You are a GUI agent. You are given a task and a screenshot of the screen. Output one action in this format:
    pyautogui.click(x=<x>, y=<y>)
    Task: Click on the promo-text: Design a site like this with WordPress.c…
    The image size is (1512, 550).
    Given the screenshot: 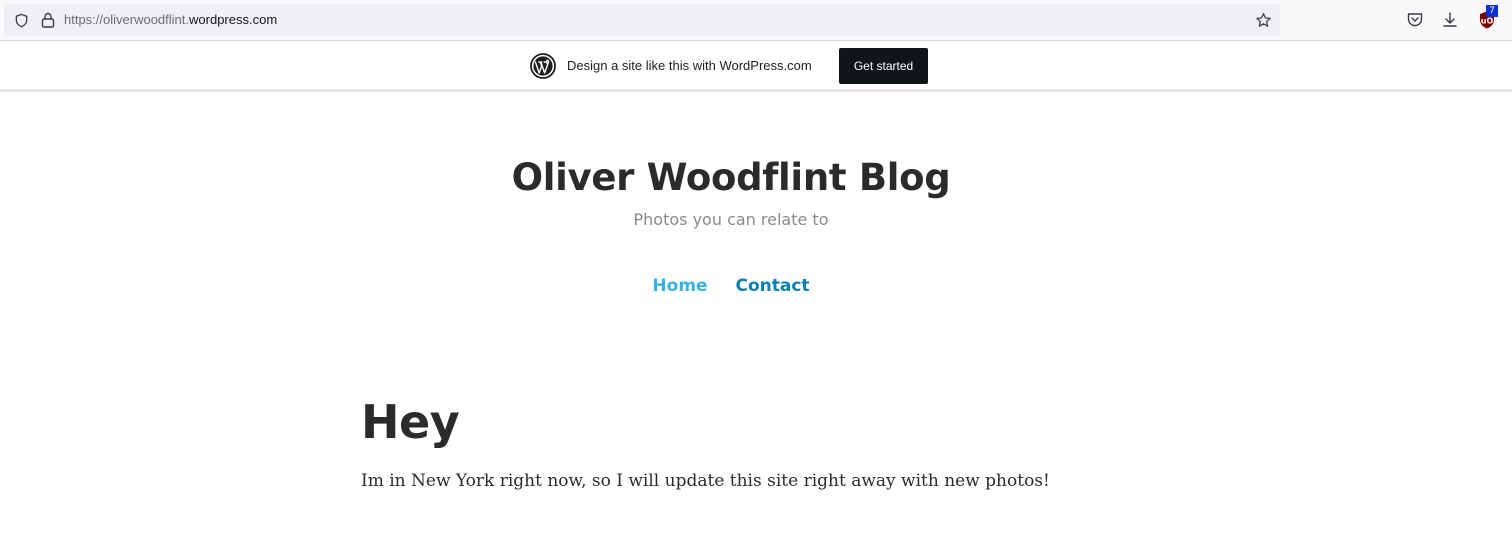 What is the action you would take?
    pyautogui.click(x=689, y=65)
    